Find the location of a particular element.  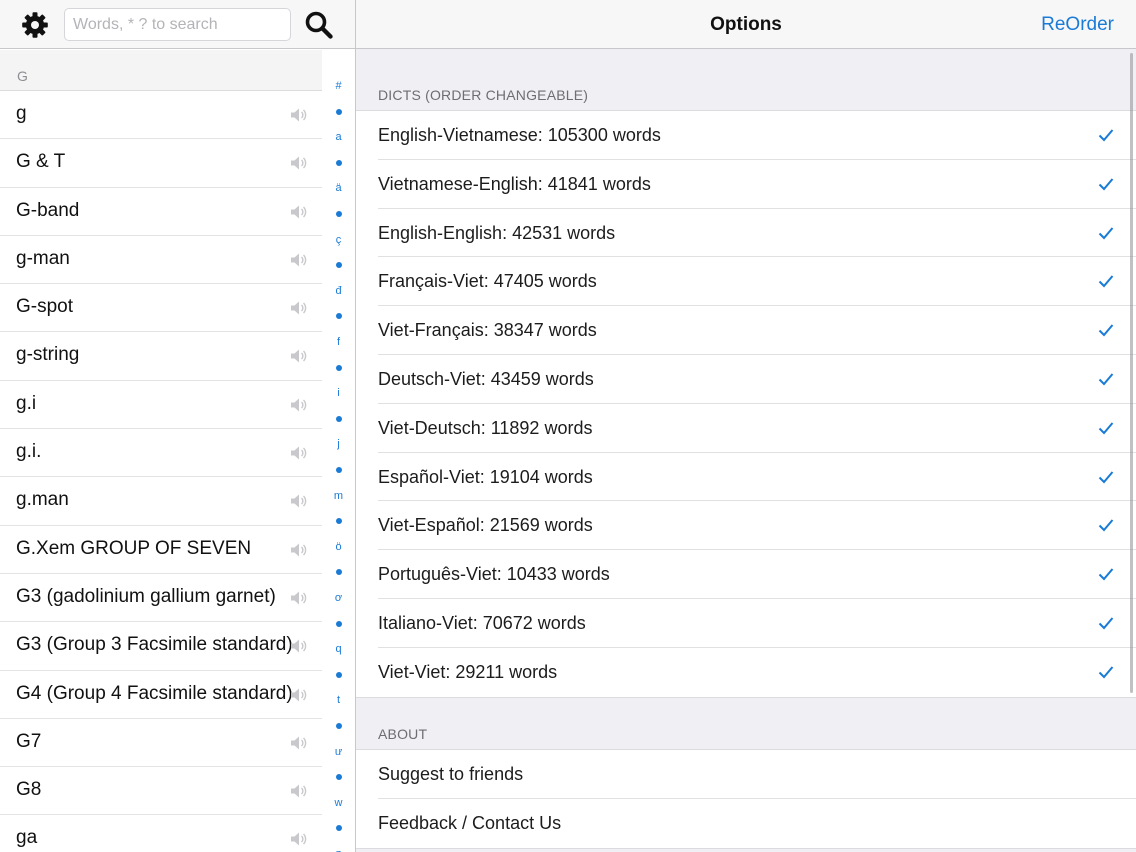

index-letter: j is located at coordinates (338, 444).